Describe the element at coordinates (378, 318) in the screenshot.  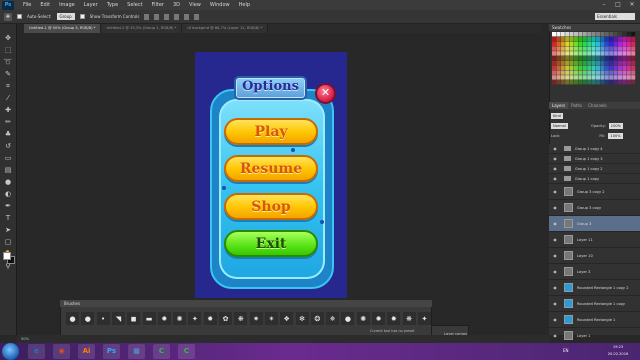
I see `brush-preset: ✹` at that location.